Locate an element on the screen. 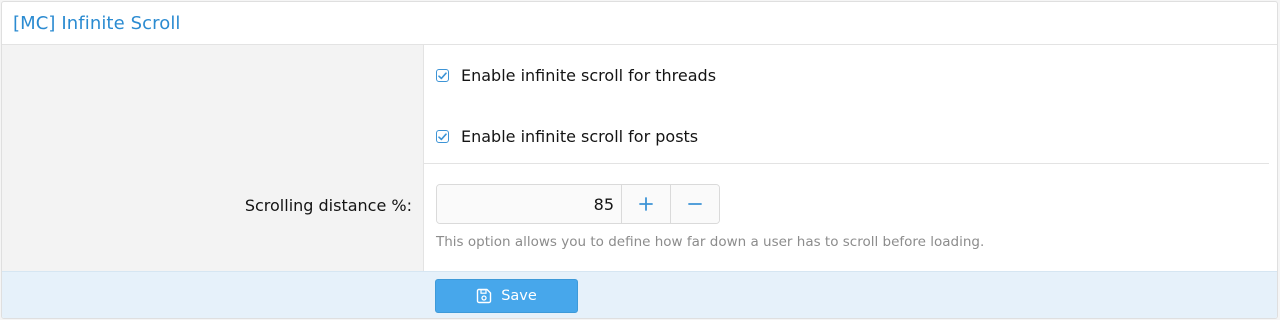 The width and height of the screenshot is (1280, 320). save-button: Save is located at coordinates (506, 296).